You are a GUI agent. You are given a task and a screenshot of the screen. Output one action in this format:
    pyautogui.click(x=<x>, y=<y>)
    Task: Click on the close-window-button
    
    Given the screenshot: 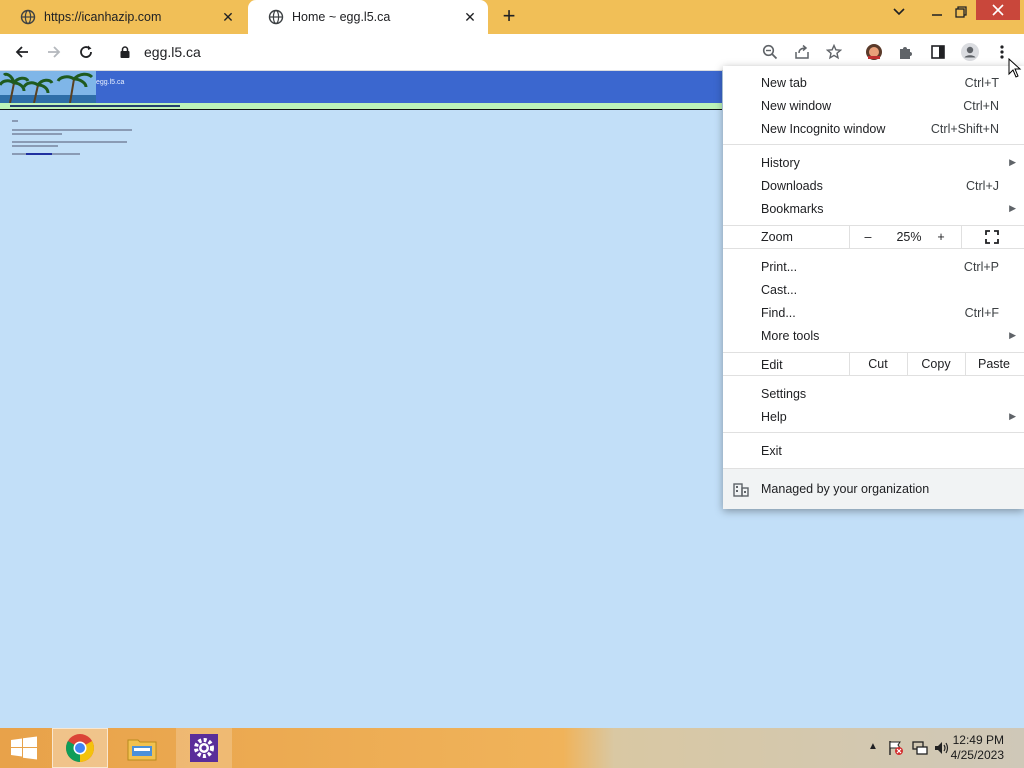 What is the action you would take?
    pyautogui.click(x=998, y=10)
    